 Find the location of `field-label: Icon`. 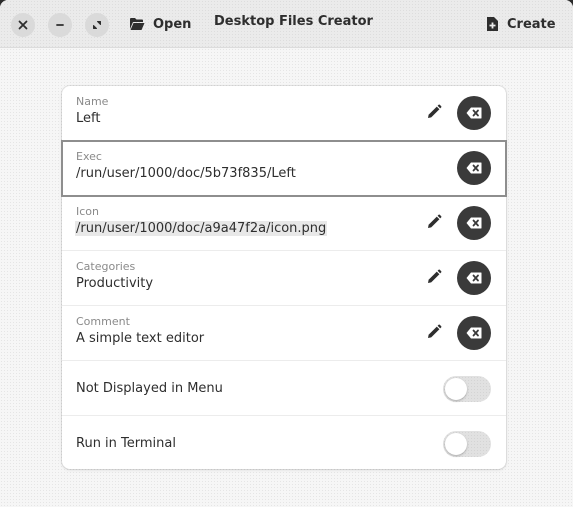

field-label: Icon is located at coordinates (87, 211).